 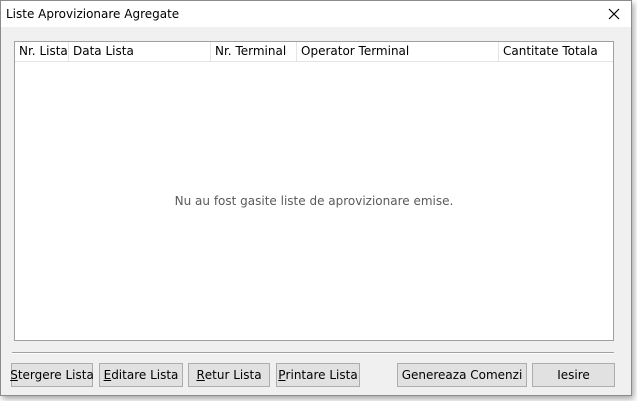 What do you see at coordinates (313, 353) in the screenshot?
I see `separator-line` at bounding box center [313, 353].